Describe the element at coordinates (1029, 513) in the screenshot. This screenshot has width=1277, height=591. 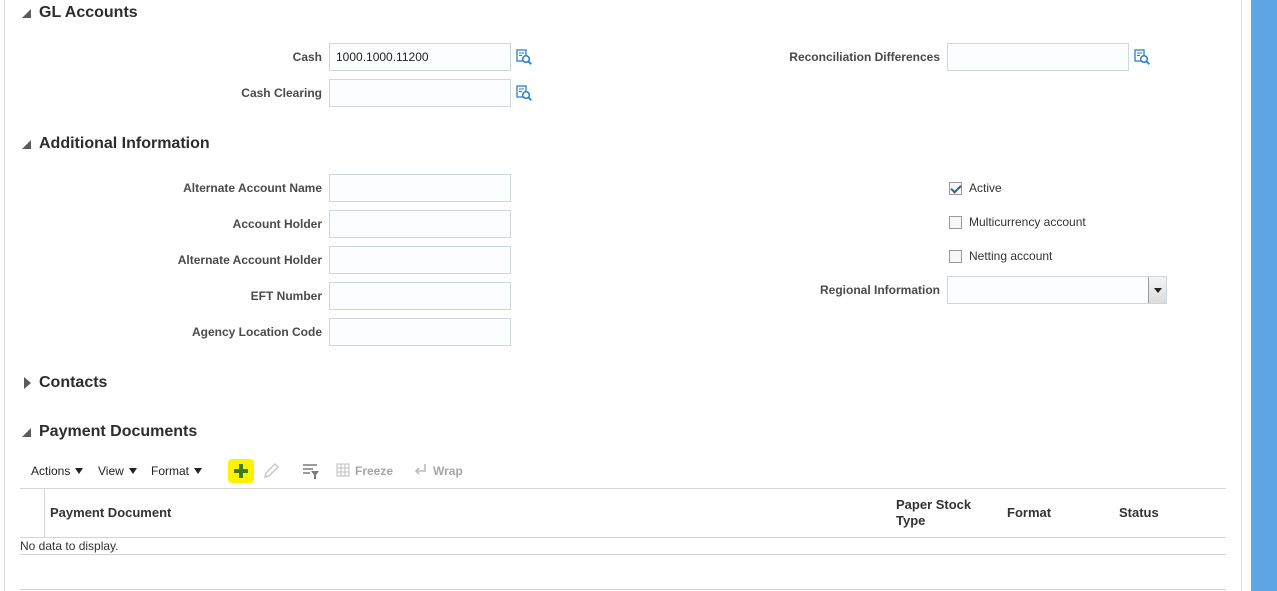
I see `column-header-format: Format` at that location.